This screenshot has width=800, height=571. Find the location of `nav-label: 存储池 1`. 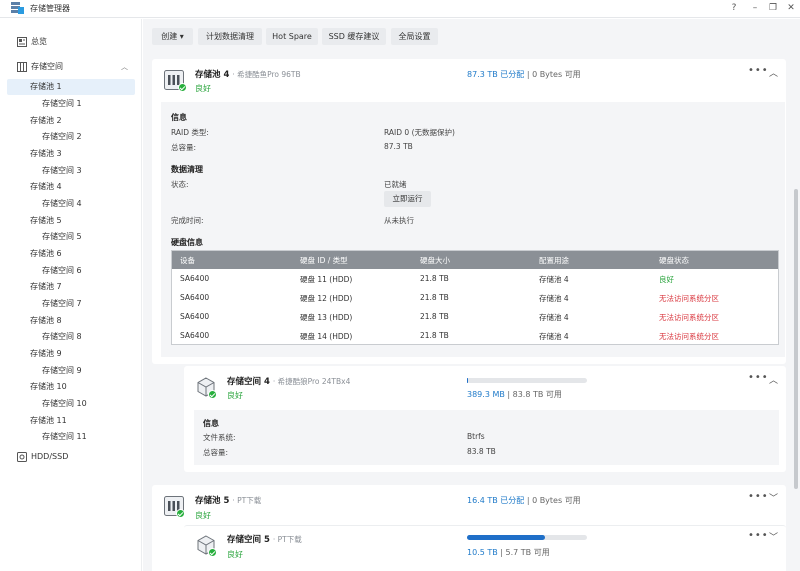

nav-label: 存储池 1 is located at coordinates (46, 86).